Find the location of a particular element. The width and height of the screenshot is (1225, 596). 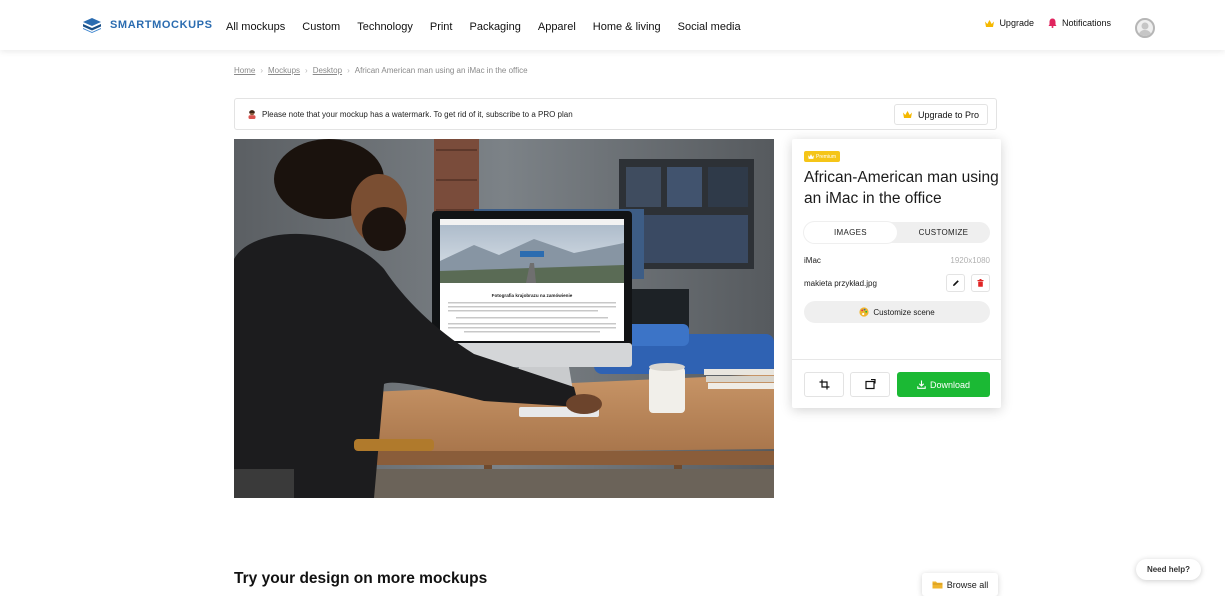

customize-scene-button: Customize scene is located at coordinates (897, 312).